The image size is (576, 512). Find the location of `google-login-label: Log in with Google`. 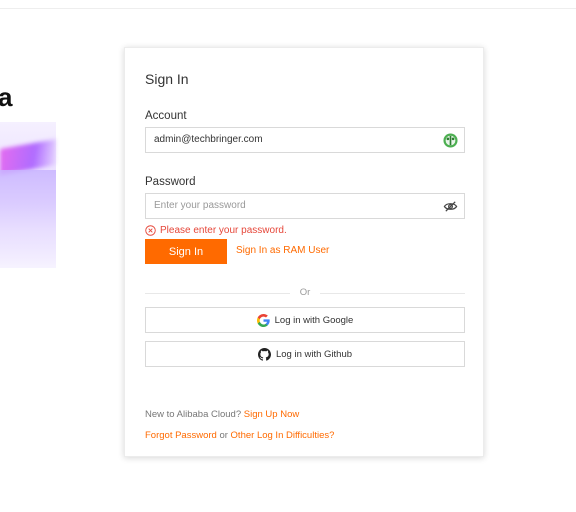

google-login-label: Log in with Google is located at coordinates (314, 320).